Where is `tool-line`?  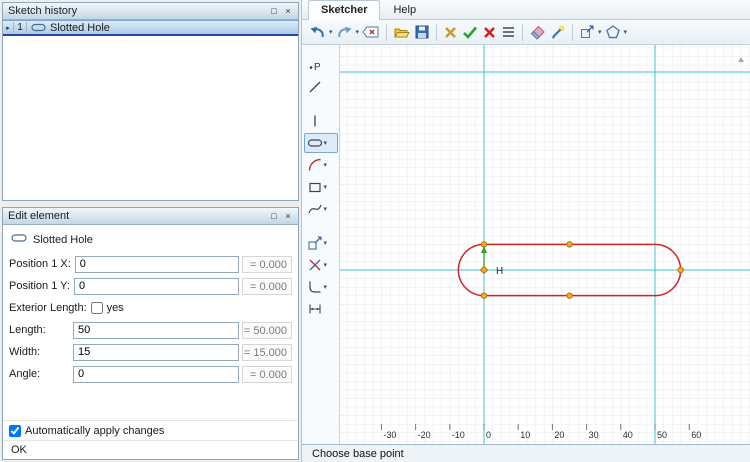
tool-line is located at coordinates (321, 87).